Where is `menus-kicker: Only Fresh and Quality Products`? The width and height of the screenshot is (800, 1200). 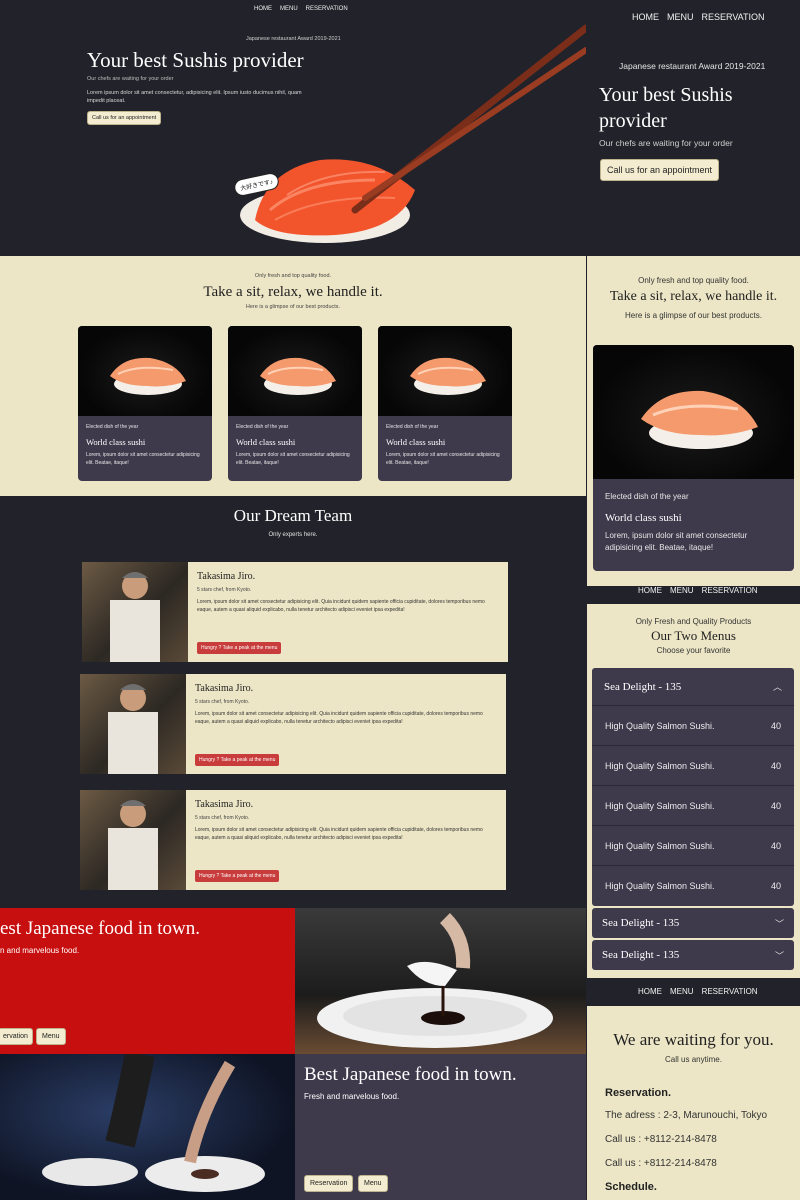 menus-kicker: Only Fresh and Quality Products is located at coordinates (693, 621).